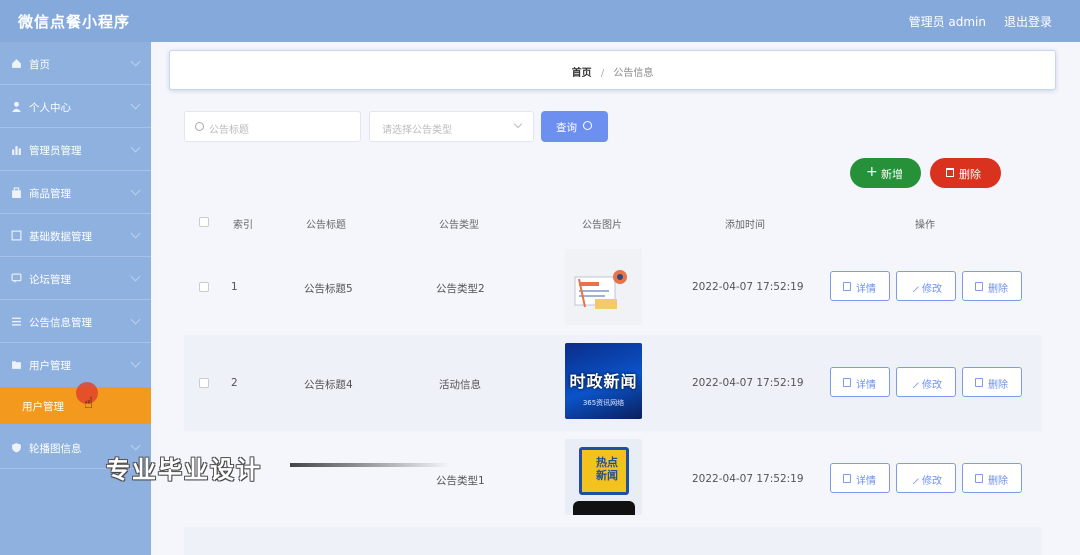  What do you see at coordinates (600, 289) in the screenshot?
I see `news-illustration` at bounding box center [600, 289].